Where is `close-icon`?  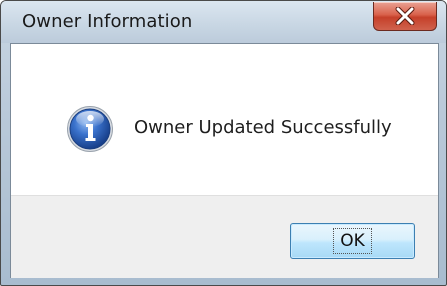 close-icon is located at coordinates (405, 16).